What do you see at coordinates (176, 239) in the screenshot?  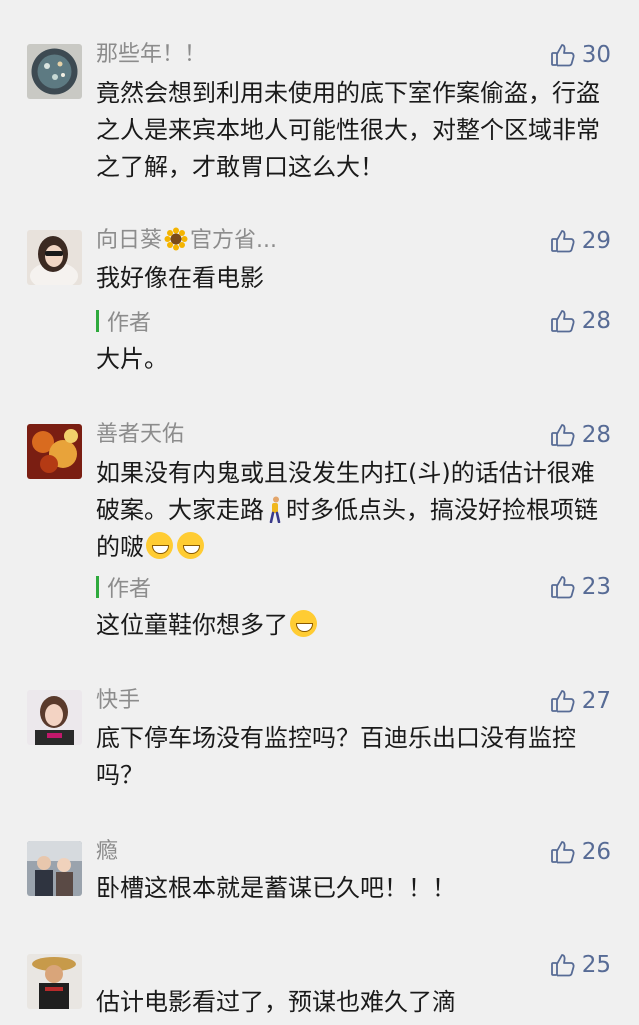 I see `sunflower-icon` at bounding box center [176, 239].